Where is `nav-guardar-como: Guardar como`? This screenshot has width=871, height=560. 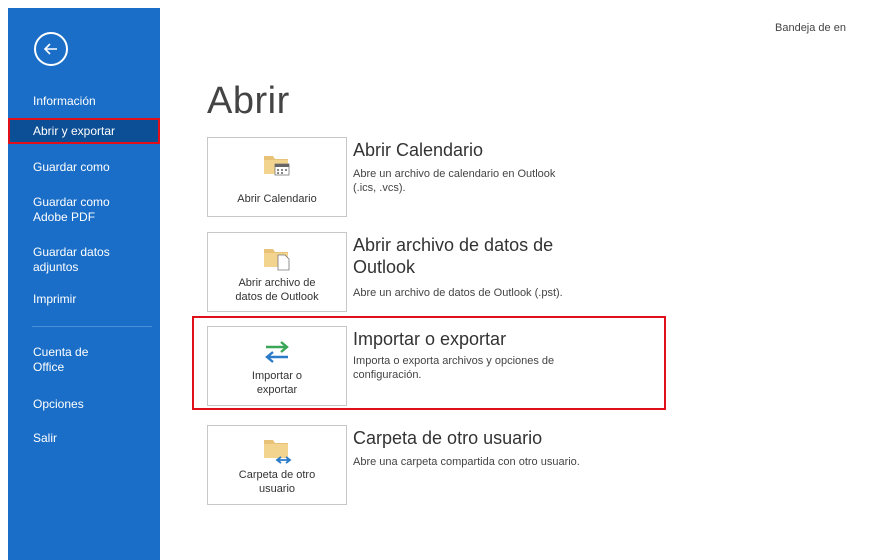
nav-guardar-como: Guardar como is located at coordinates (84, 167).